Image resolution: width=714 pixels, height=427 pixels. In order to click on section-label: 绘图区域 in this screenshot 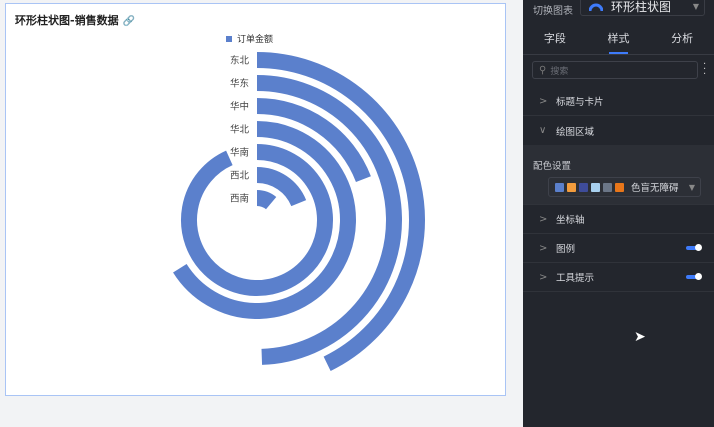, I will do `click(575, 132)`.